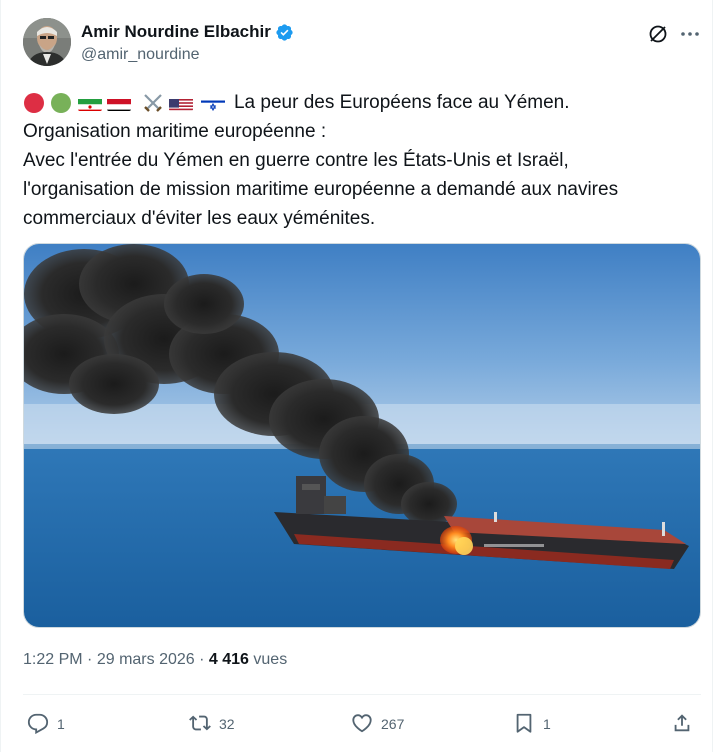 The height and width of the screenshot is (752, 713). Describe the element at coordinates (176, 32) in the screenshot. I see `author-display-name: Amir Nourdine Elbachir` at that location.